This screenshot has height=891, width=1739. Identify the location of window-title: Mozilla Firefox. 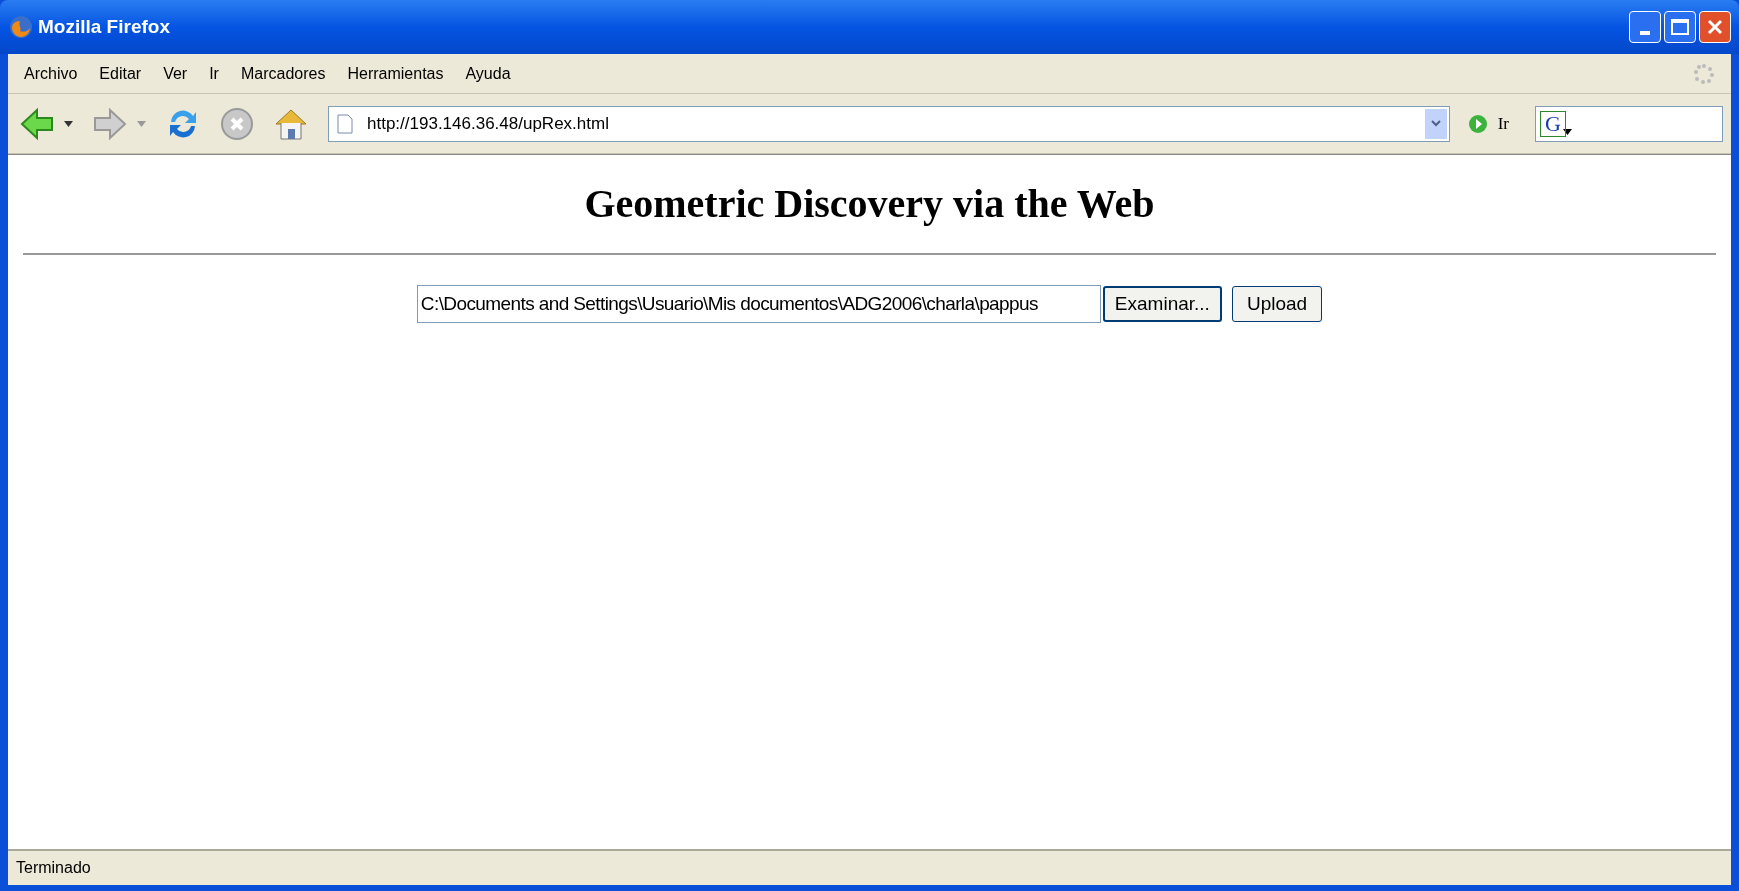
(104, 26).